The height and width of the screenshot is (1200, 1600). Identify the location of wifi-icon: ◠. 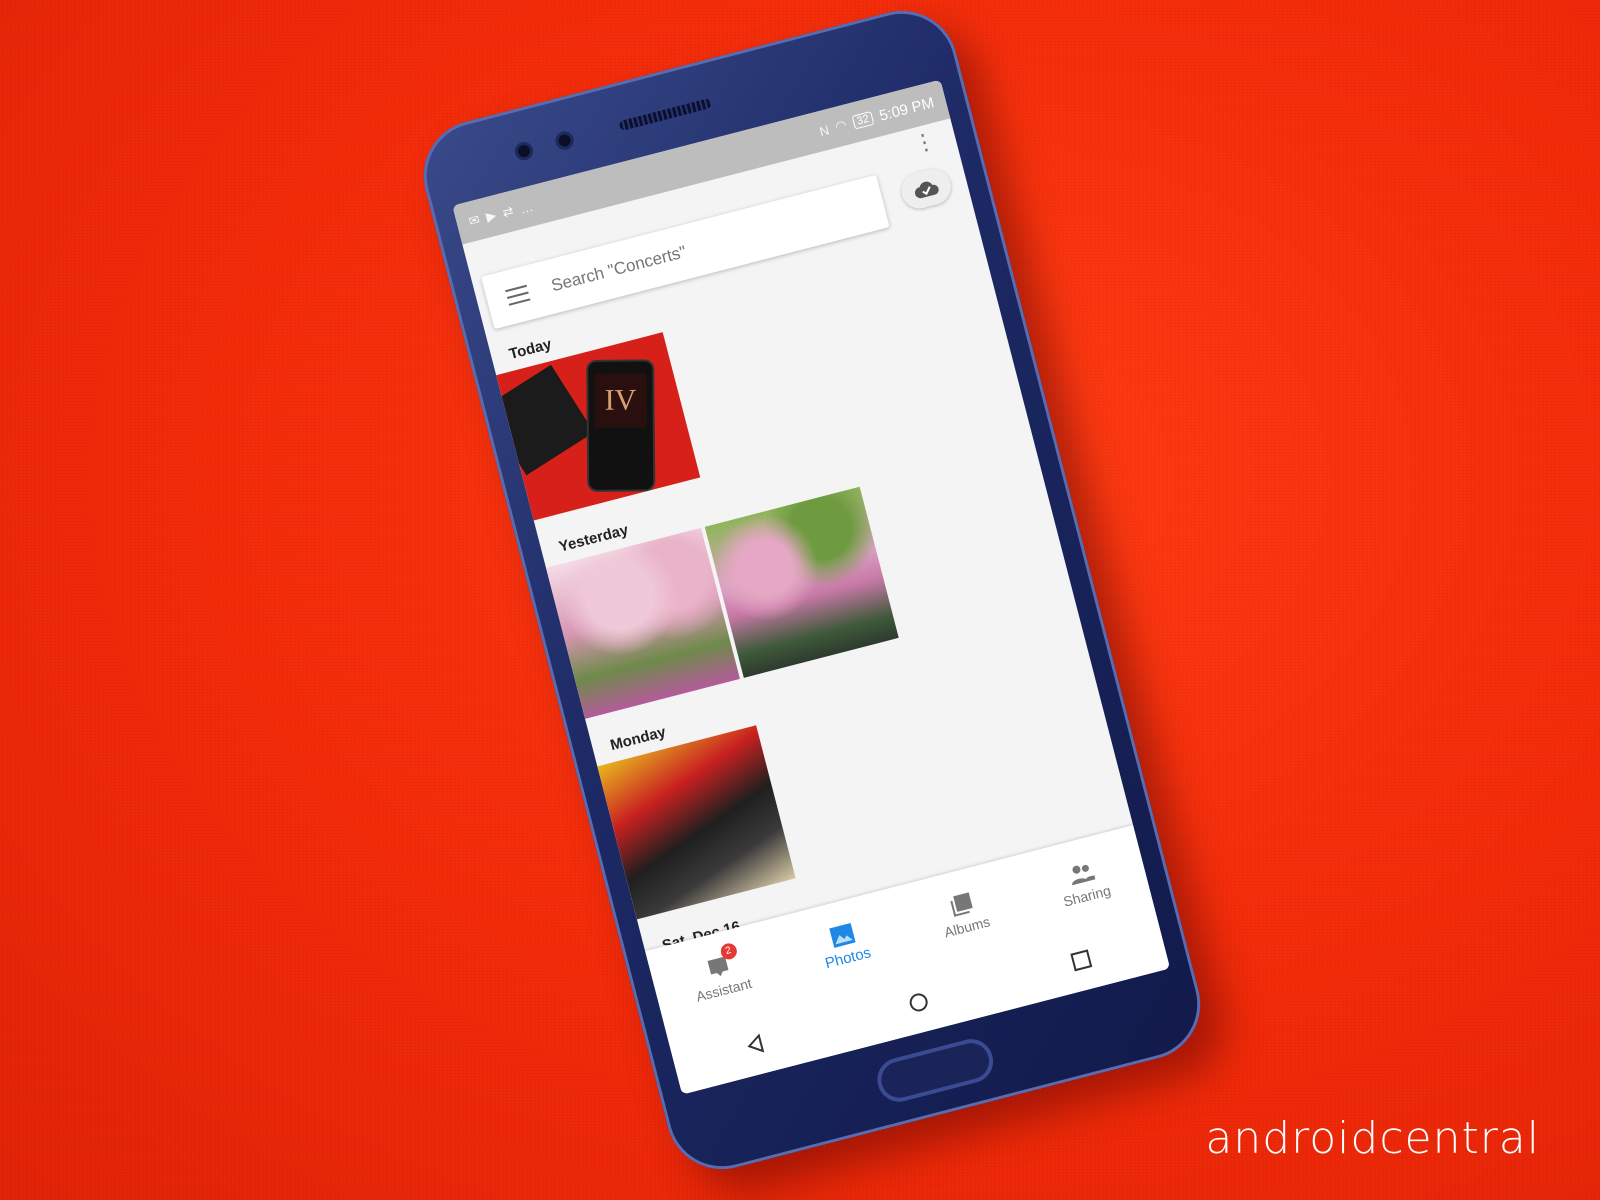
(841, 125).